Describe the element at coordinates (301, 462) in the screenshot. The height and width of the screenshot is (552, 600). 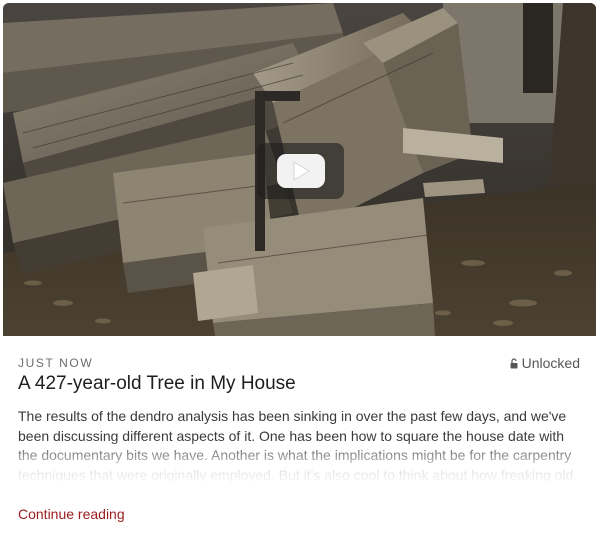
I see `excerpt-fade` at that location.